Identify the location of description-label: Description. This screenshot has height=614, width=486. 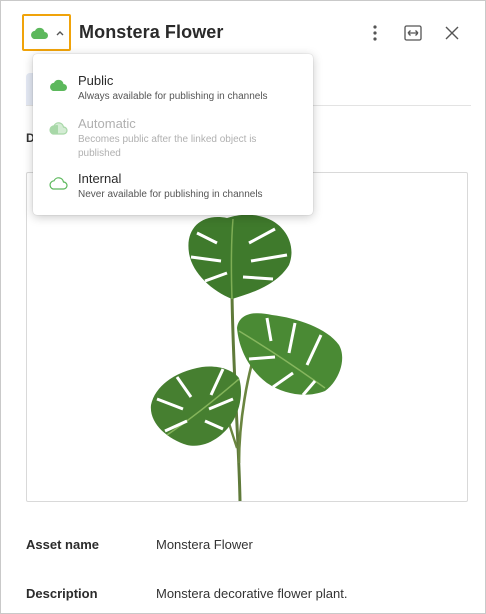
(62, 593).